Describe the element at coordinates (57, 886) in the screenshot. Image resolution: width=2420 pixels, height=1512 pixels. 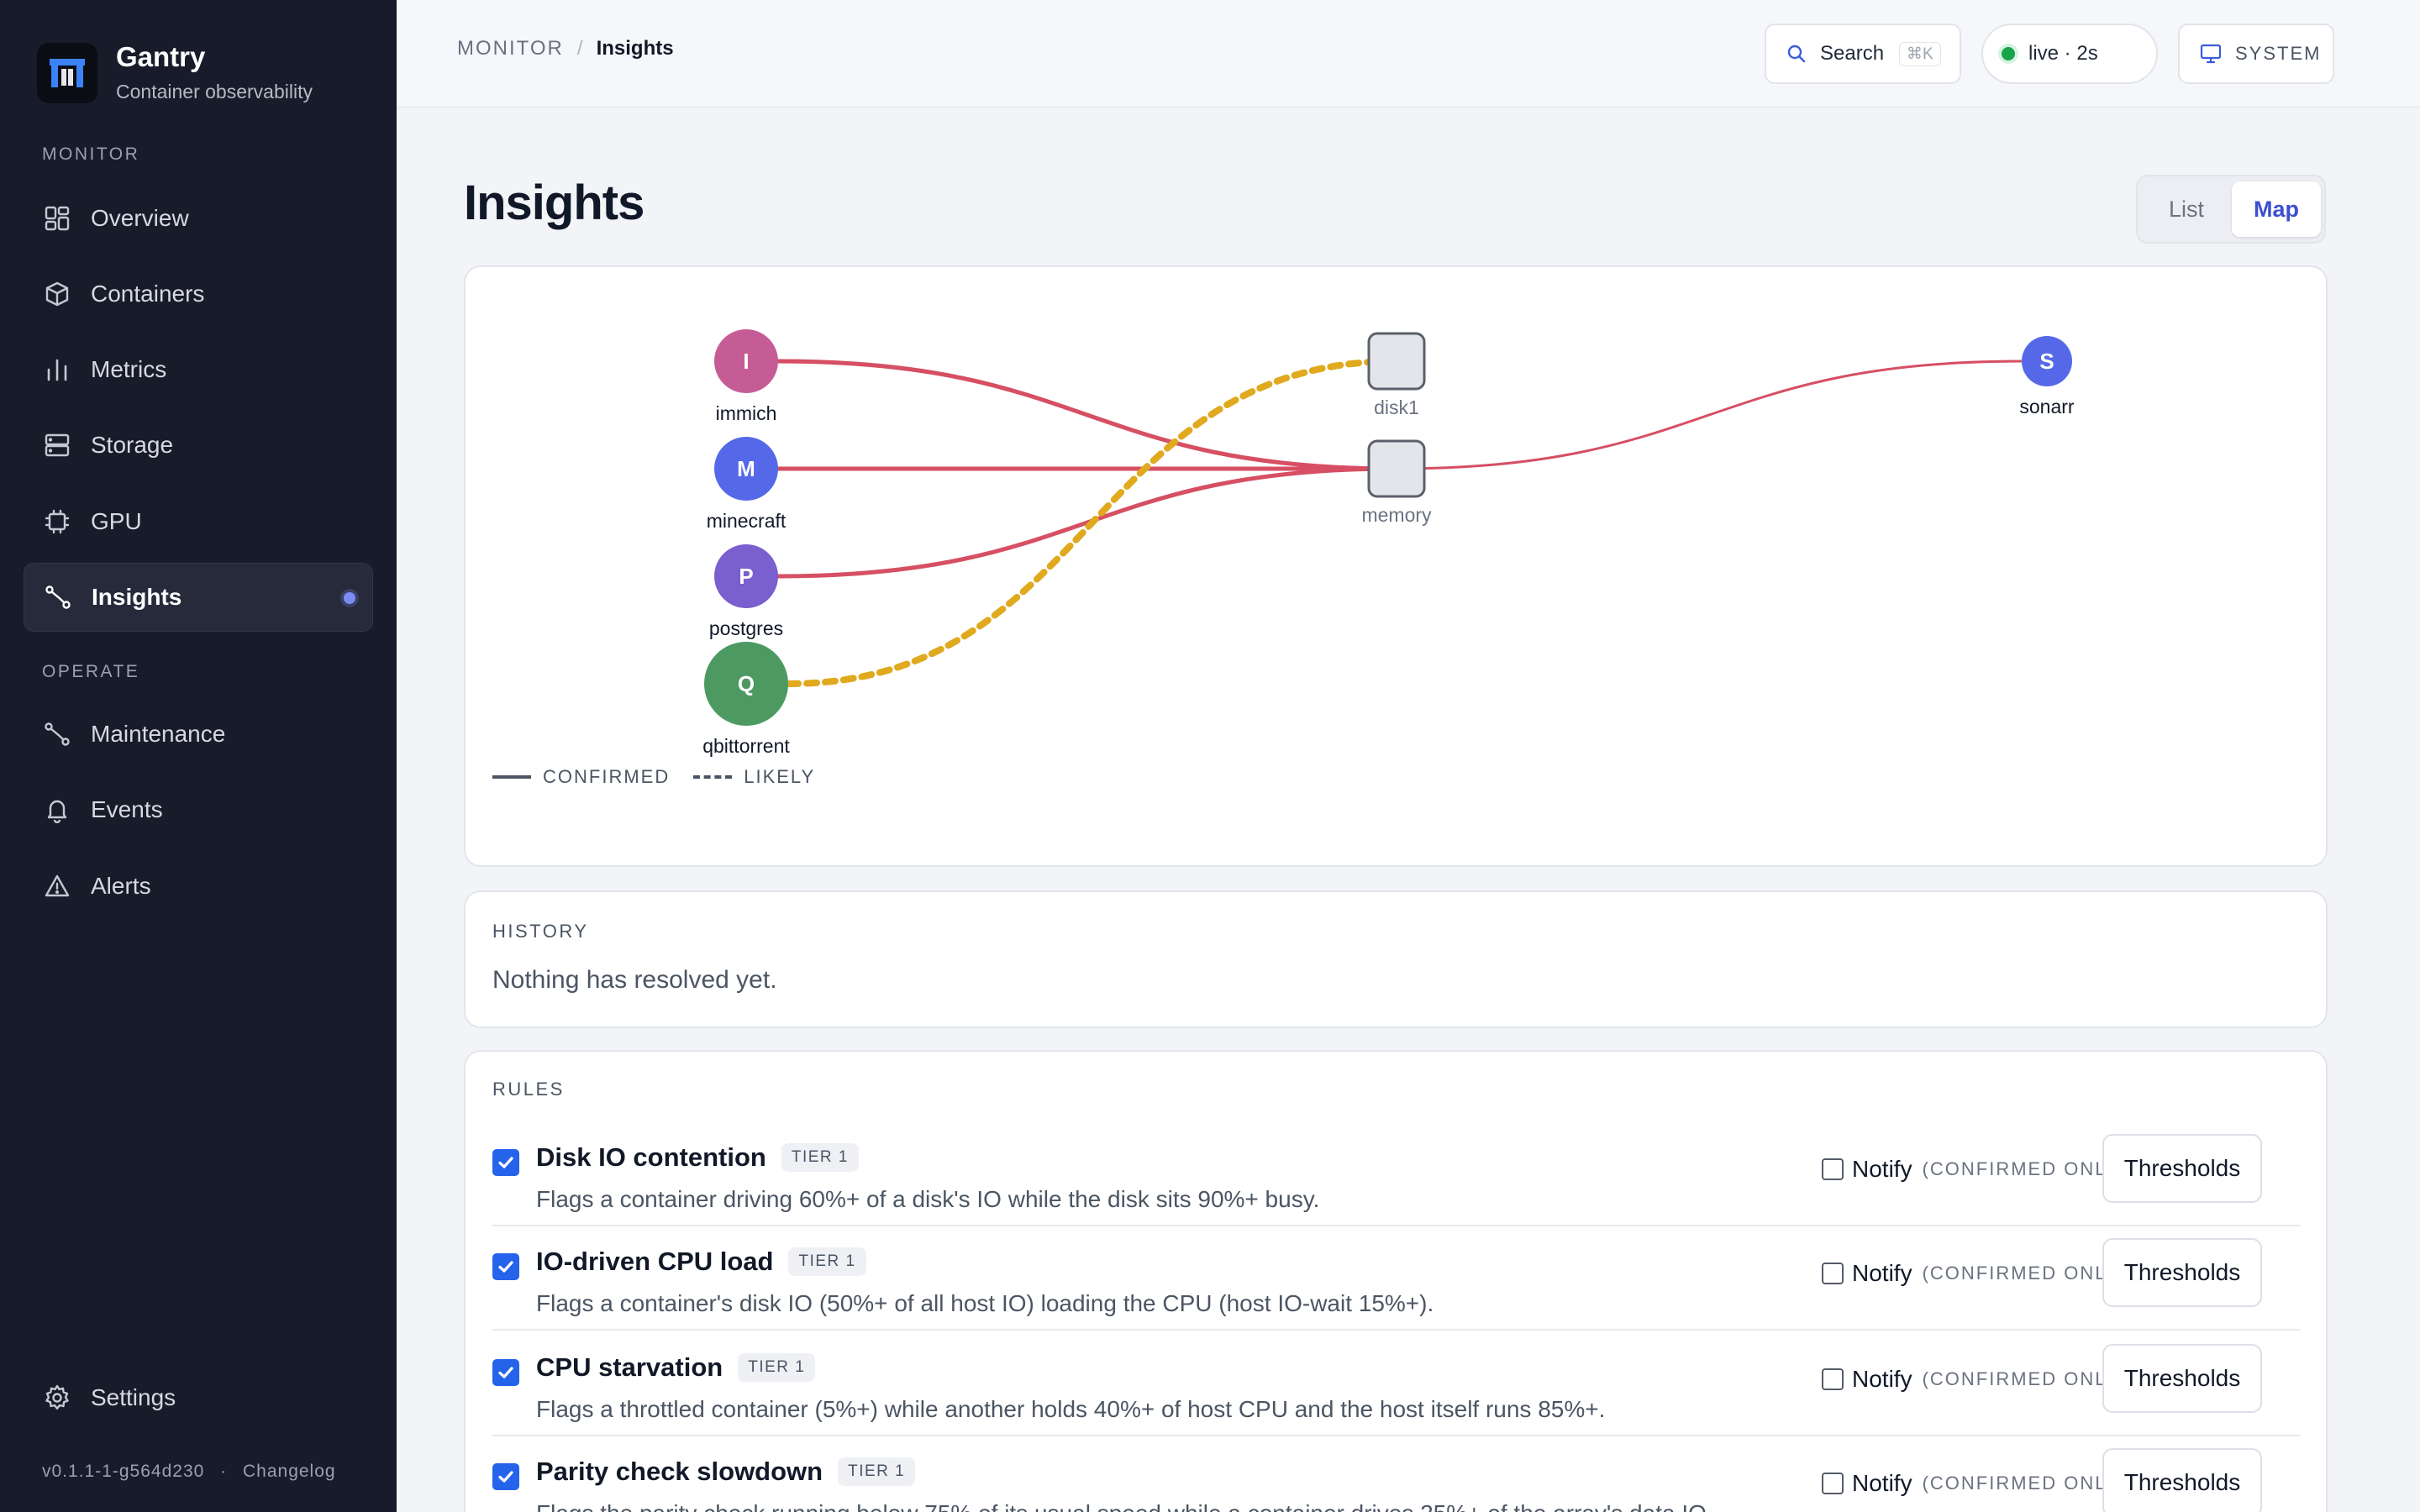
I see `warning-icon` at that location.